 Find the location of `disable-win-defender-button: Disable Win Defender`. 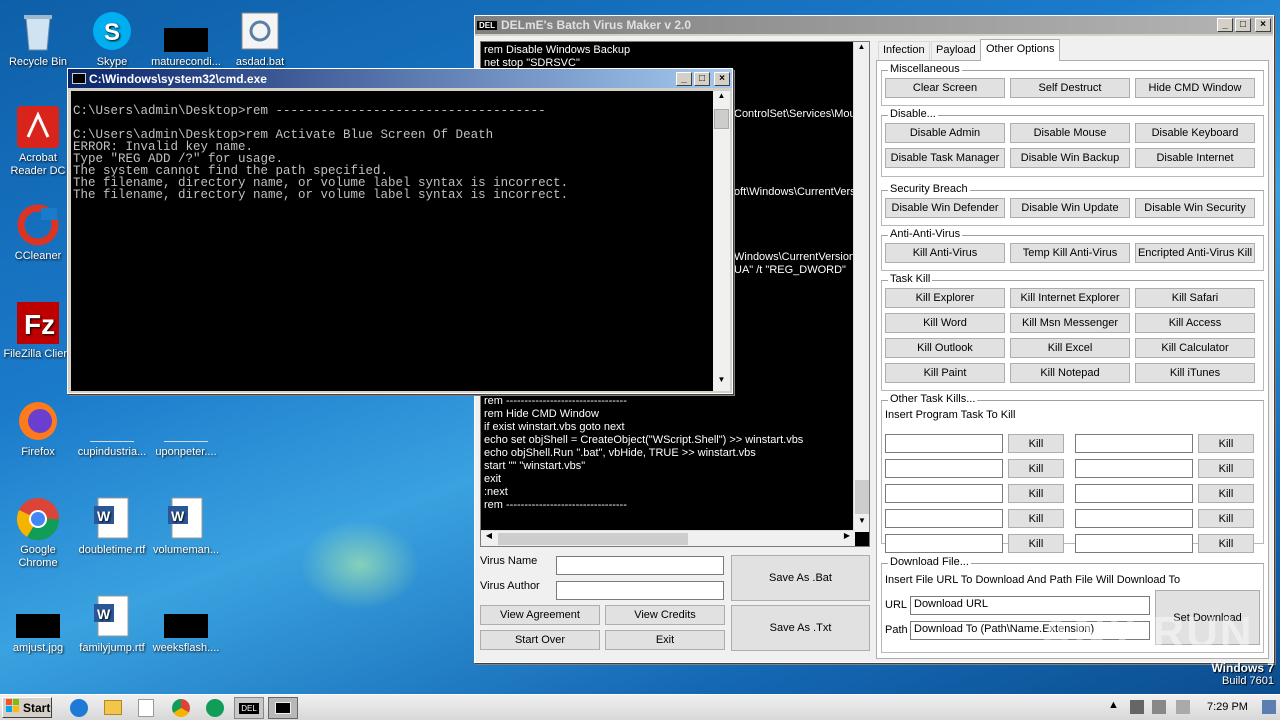

disable-win-defender-button: Disable Win Defender is located at coordinates (945, 208).